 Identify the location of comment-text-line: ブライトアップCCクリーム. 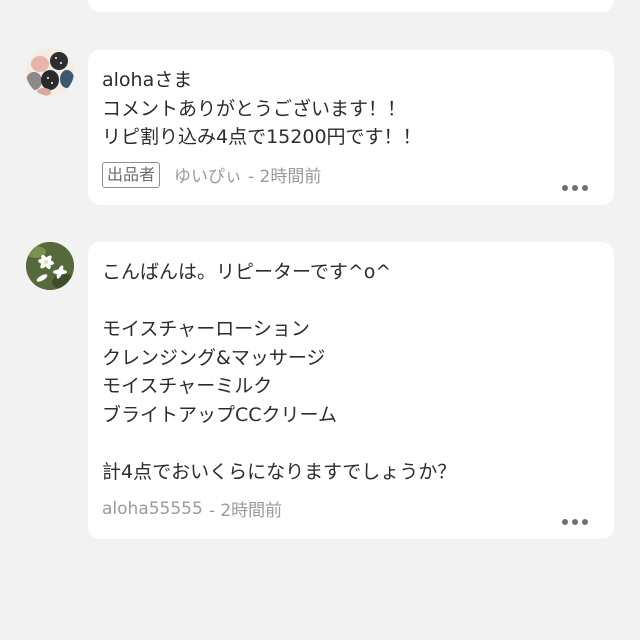
(219, 414).